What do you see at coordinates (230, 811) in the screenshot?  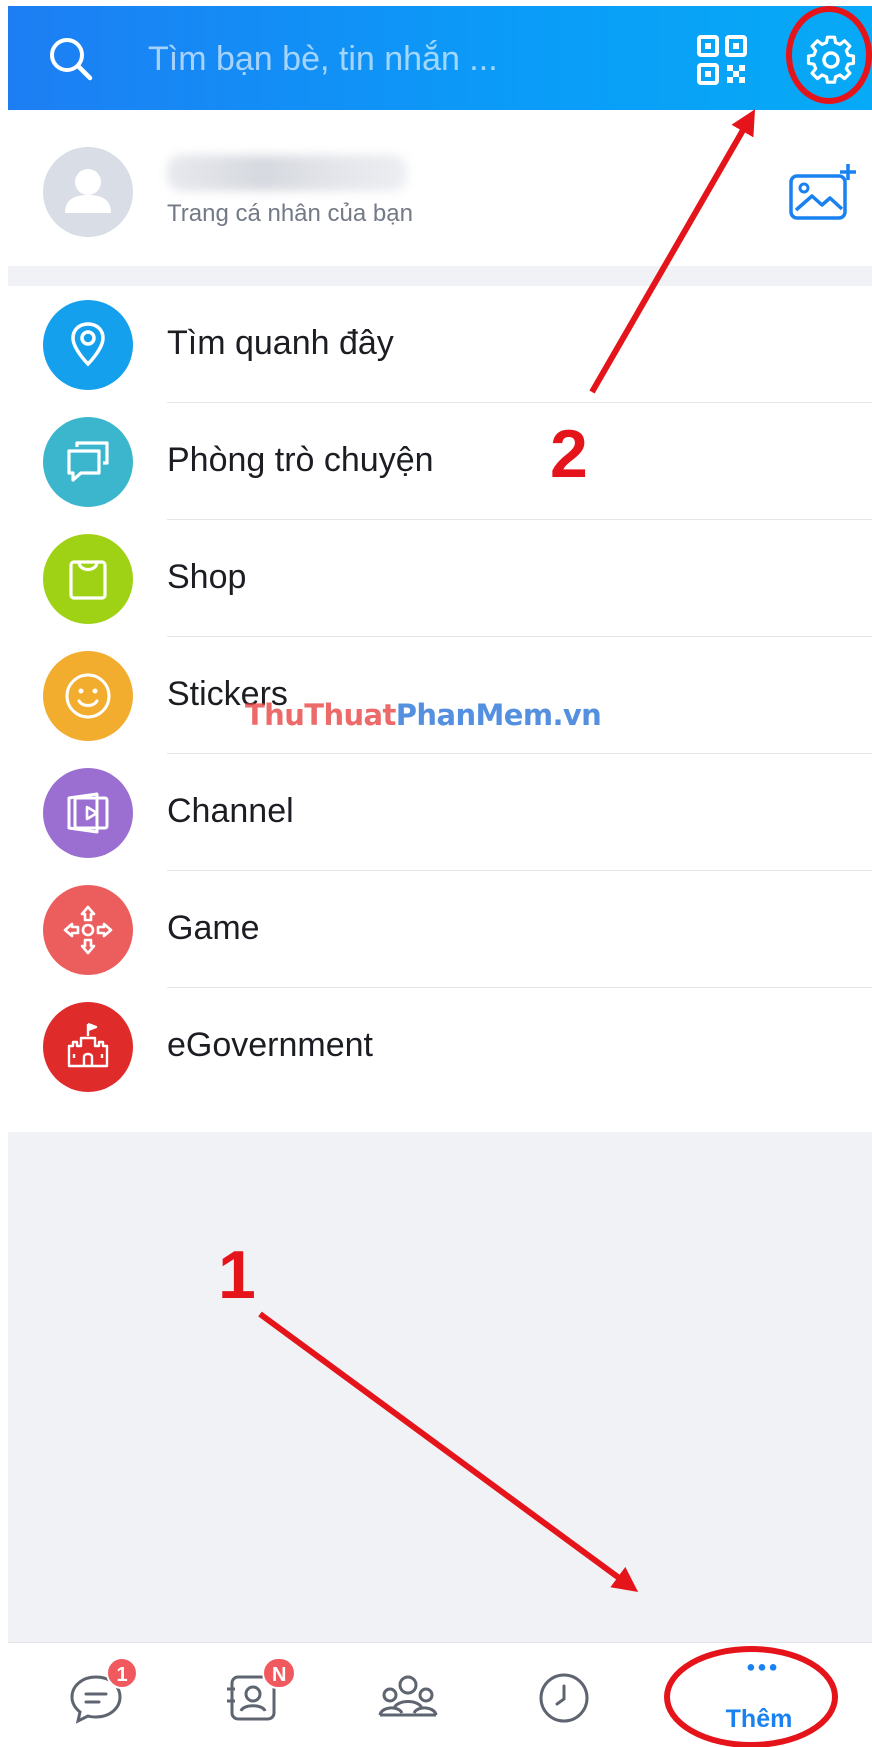 I see `menu-item-label: Channel` at bounding box center [230, 811].